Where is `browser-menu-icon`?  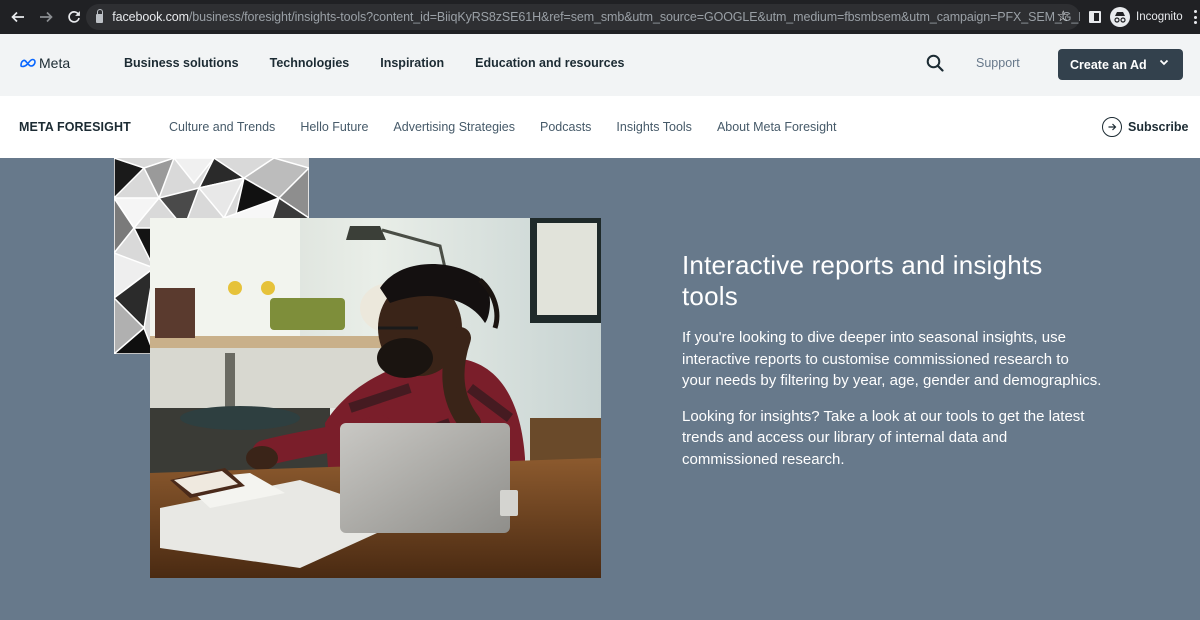
browser-menu-icon is located at coordinates (1196, 17).